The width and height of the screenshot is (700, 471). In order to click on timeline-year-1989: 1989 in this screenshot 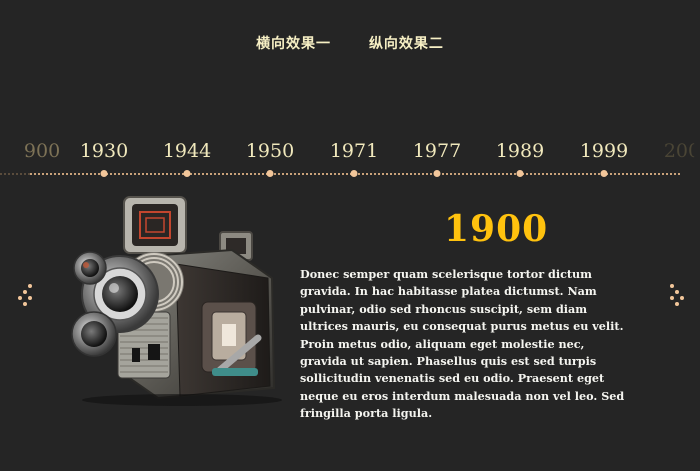, I will do `click(520, 151)`.